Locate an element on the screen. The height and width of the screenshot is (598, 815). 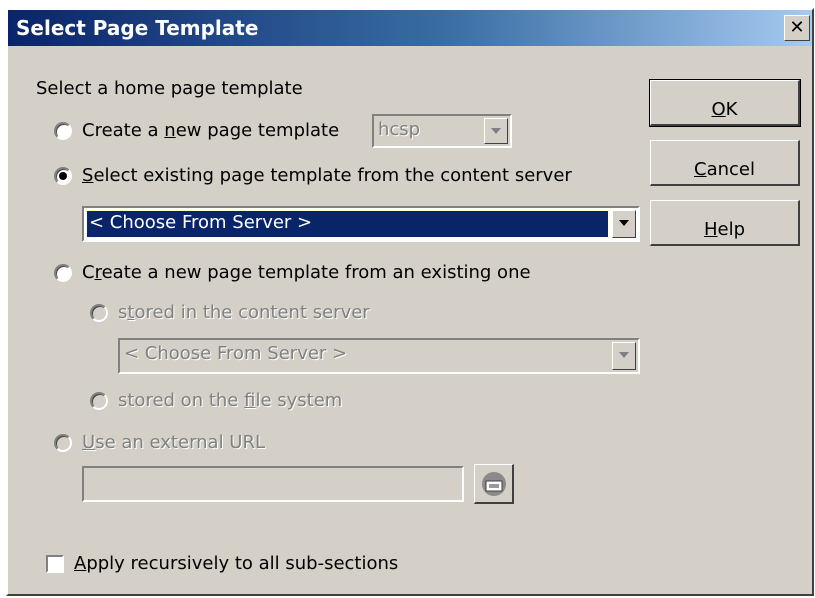
radio-new-template is located at coordinates (63, 131).